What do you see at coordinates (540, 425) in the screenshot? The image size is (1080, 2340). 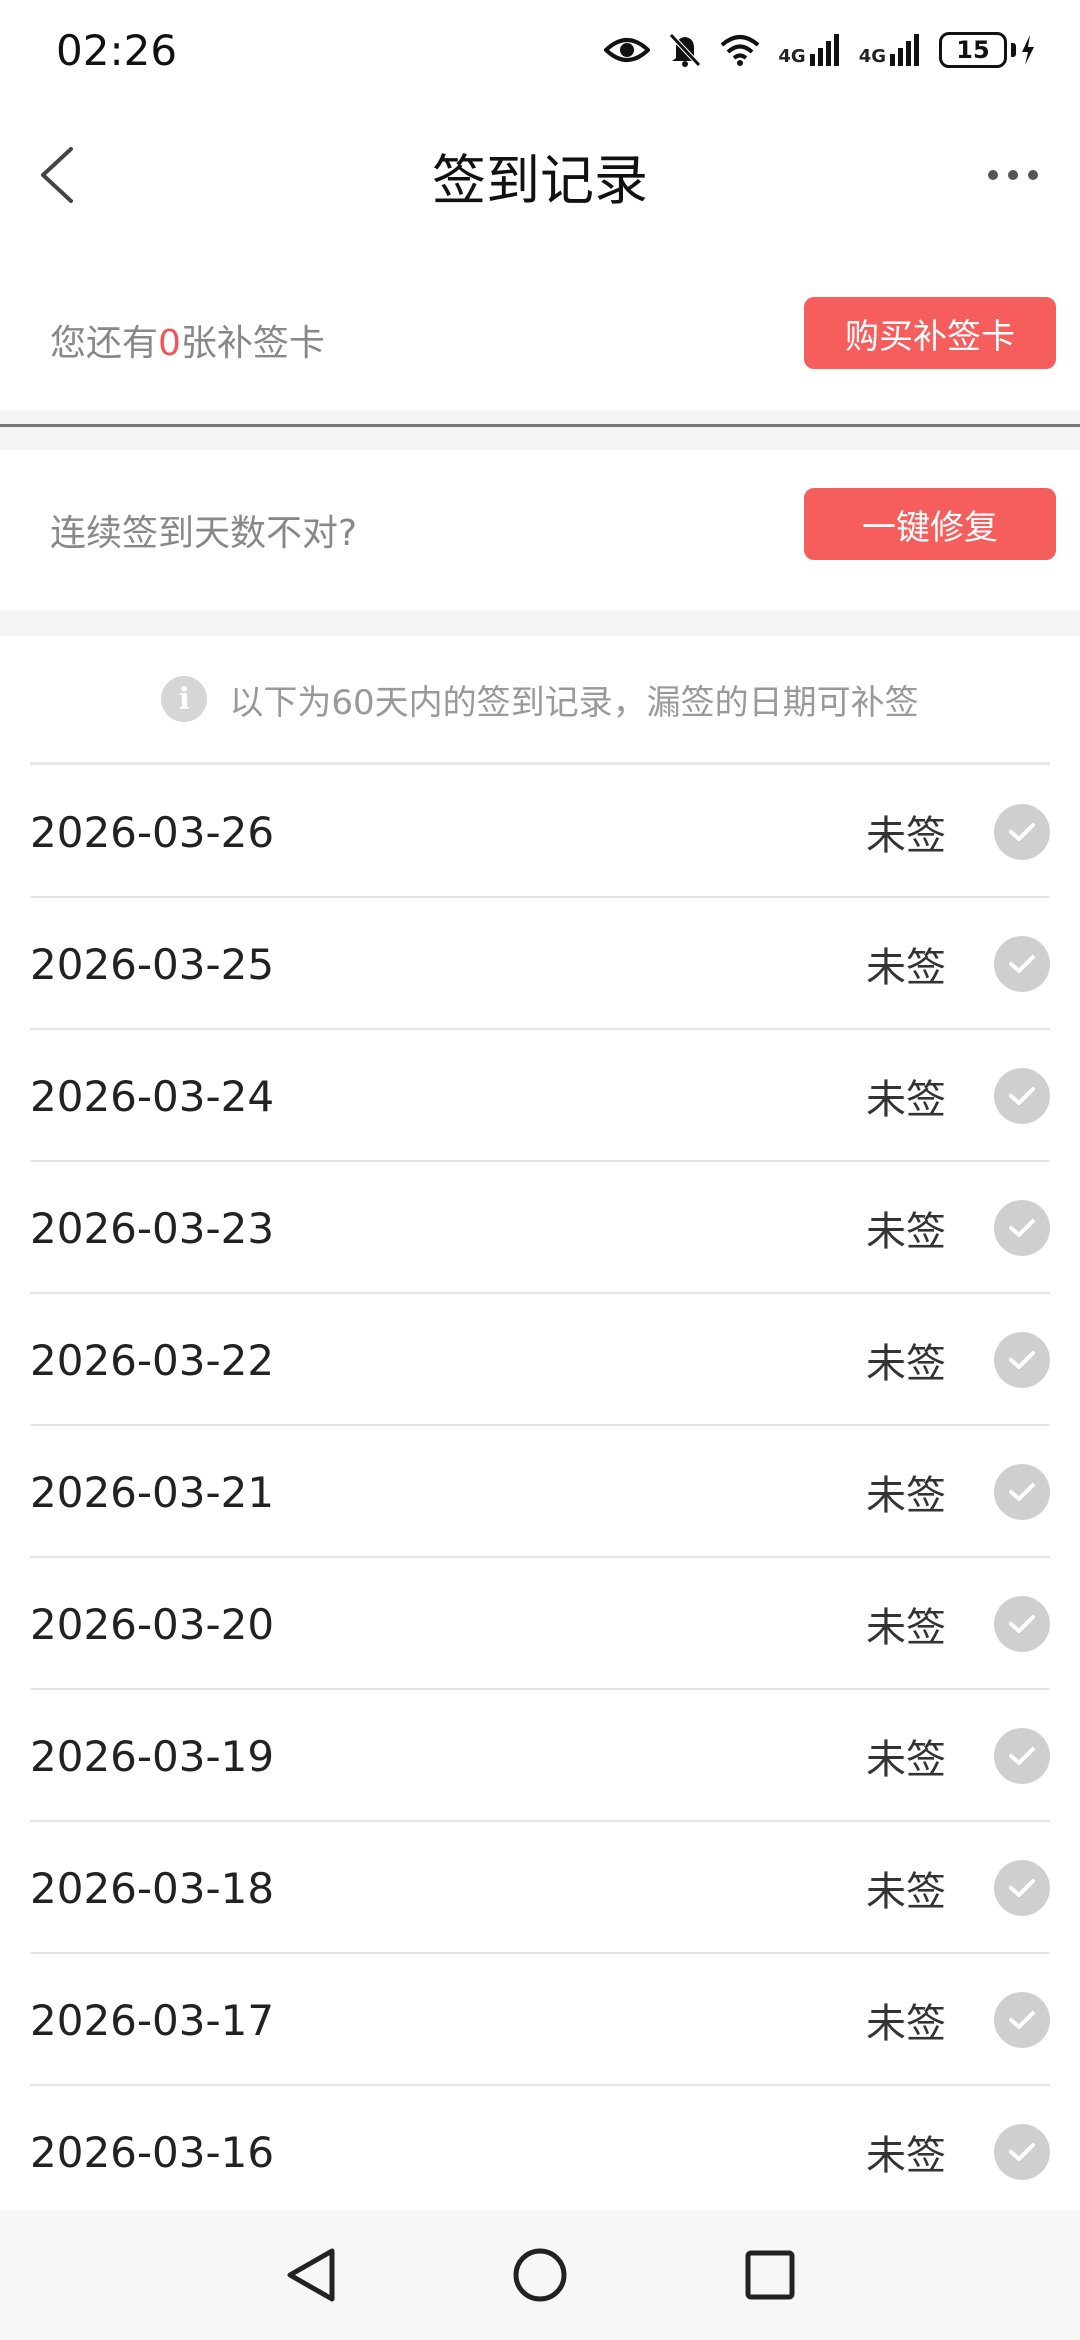 I see `section-divider-line` at bounding box center [540, 425].